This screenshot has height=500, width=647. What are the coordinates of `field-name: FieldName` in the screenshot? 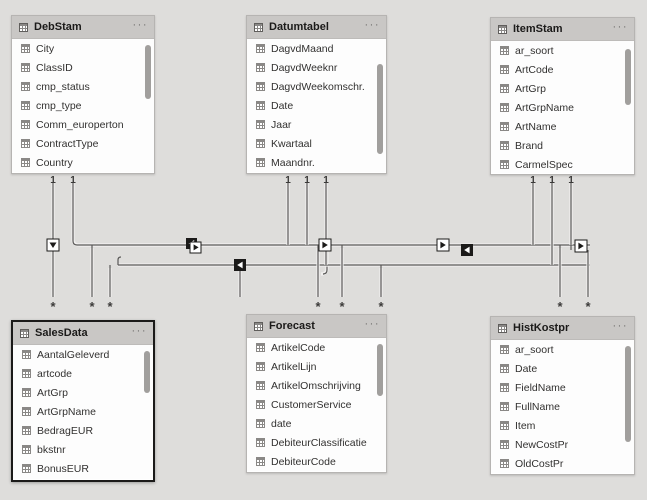 It's located at (540, 387).